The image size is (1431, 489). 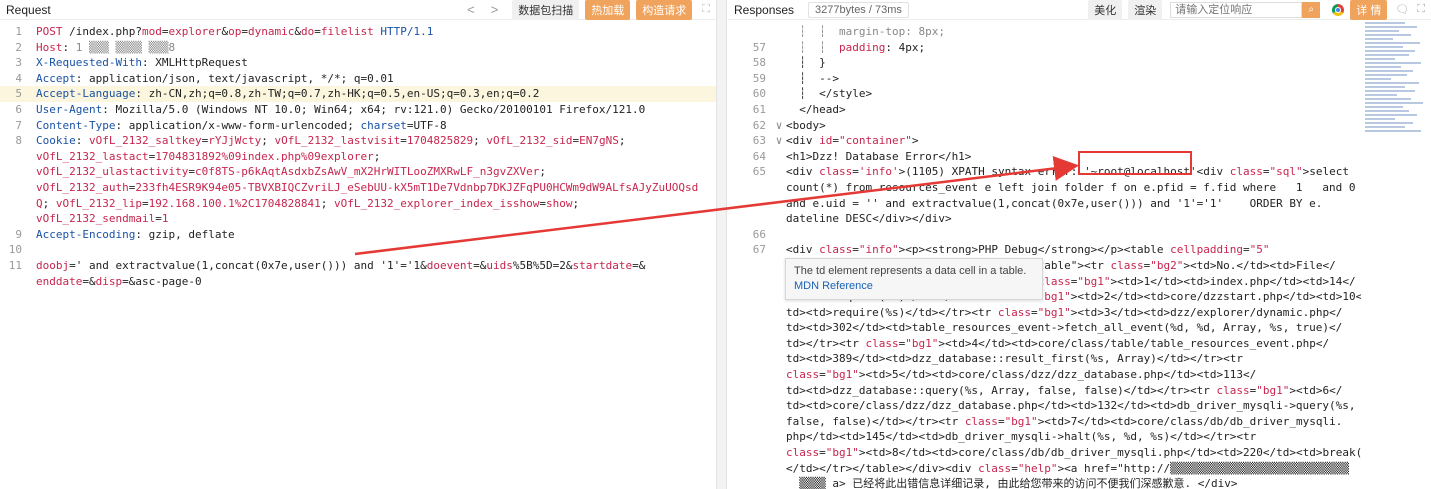 I want to click on detail-button: 详 情, so click(x=1369, y=10).